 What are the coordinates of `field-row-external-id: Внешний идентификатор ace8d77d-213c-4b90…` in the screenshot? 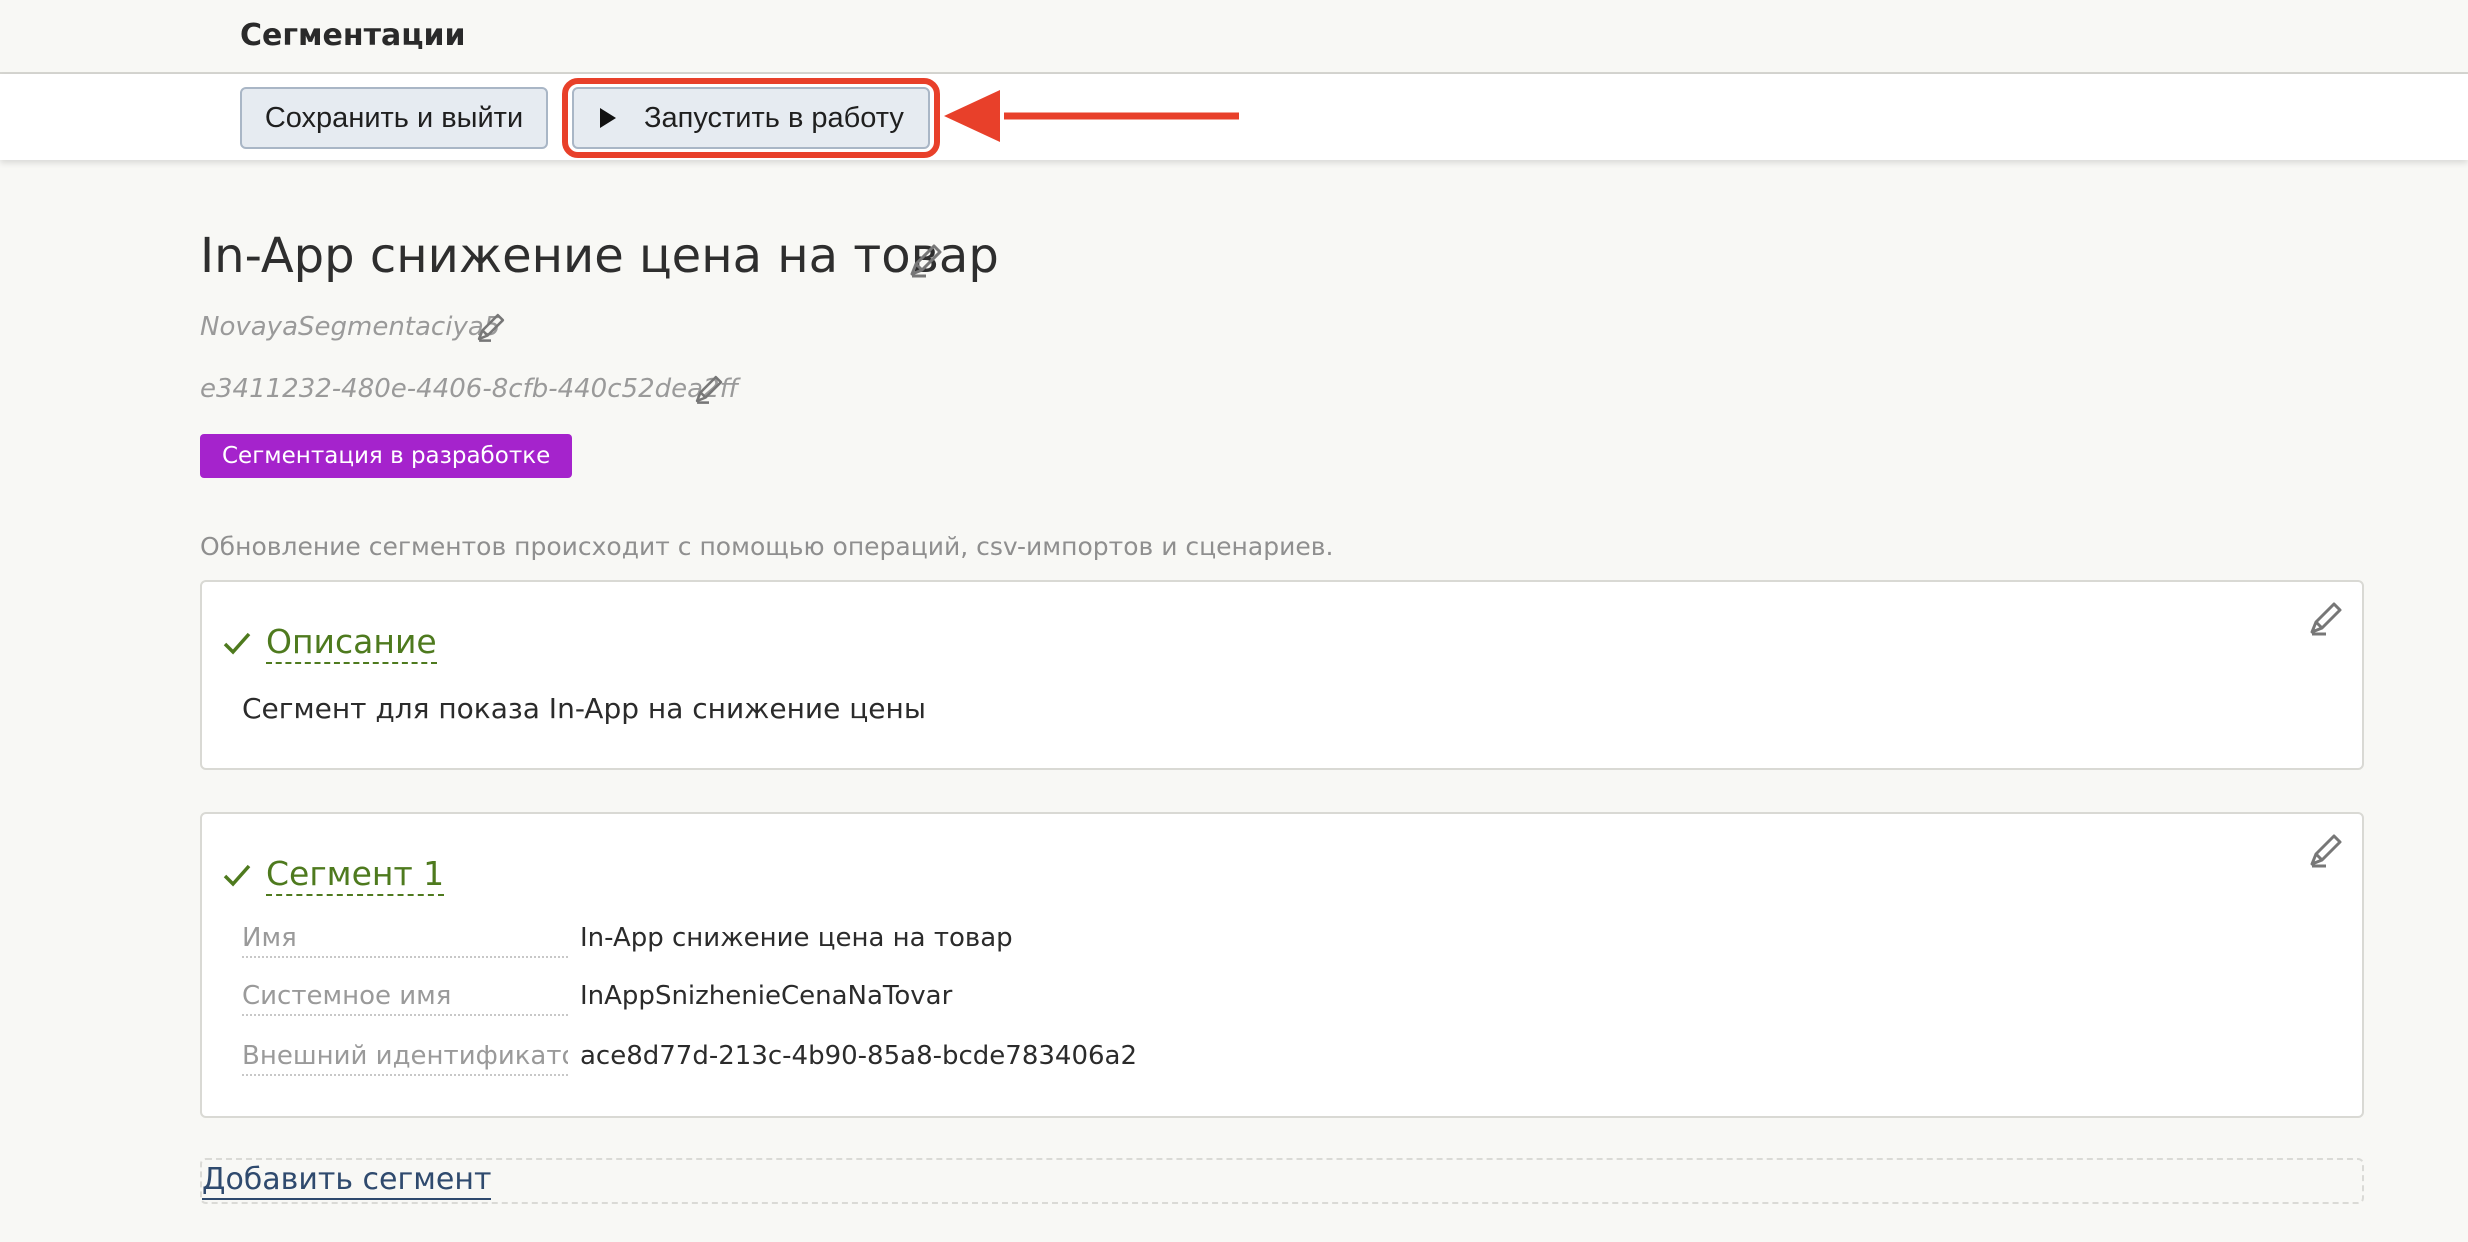 It's located at (742, 1058).